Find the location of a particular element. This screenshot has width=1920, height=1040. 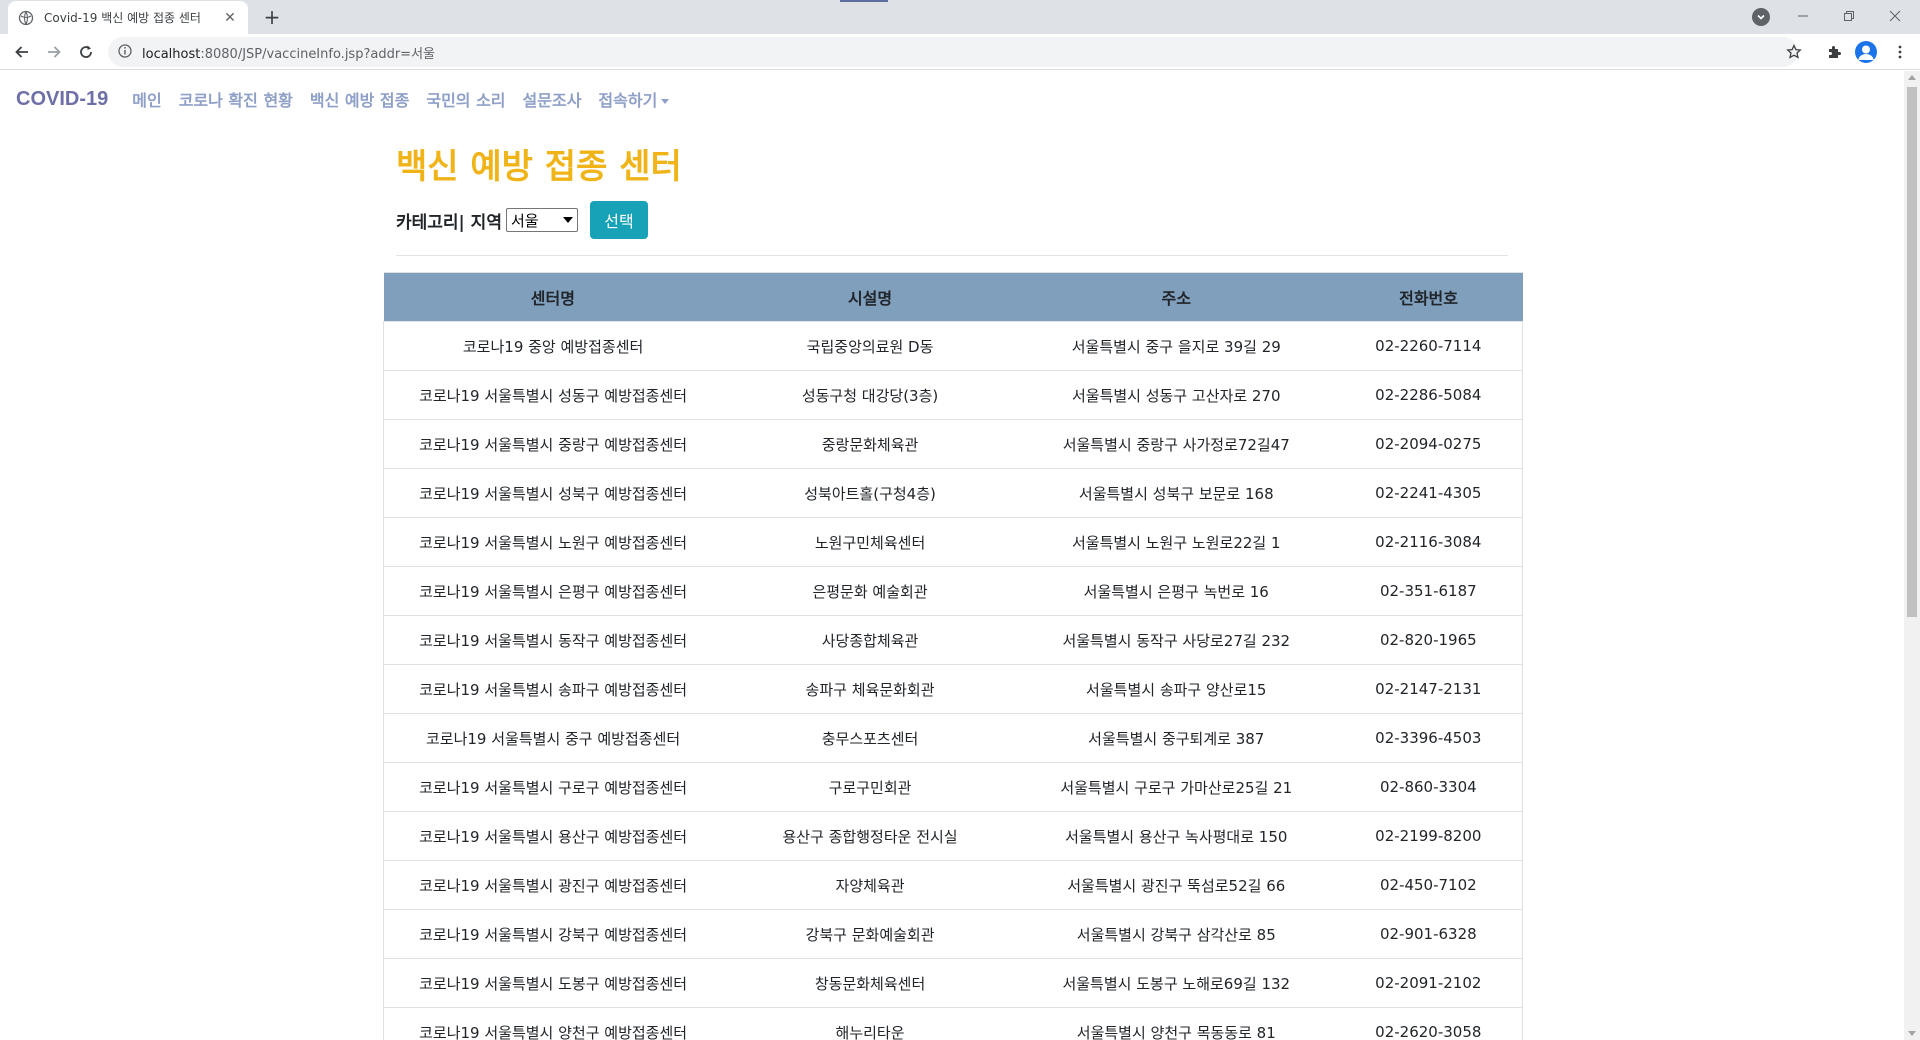

address-cell: 서울특별시 양천구 목동동로 81 is located at coordinates (1176, 1023).